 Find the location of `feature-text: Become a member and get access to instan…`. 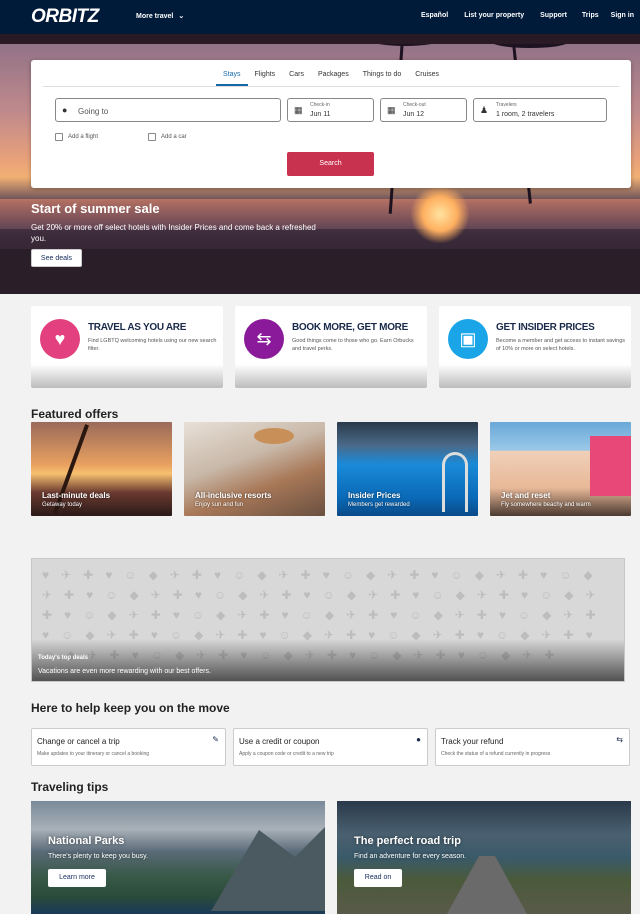

feature-text: Become a member and get access to instan… is located at coordinates (561, 345).